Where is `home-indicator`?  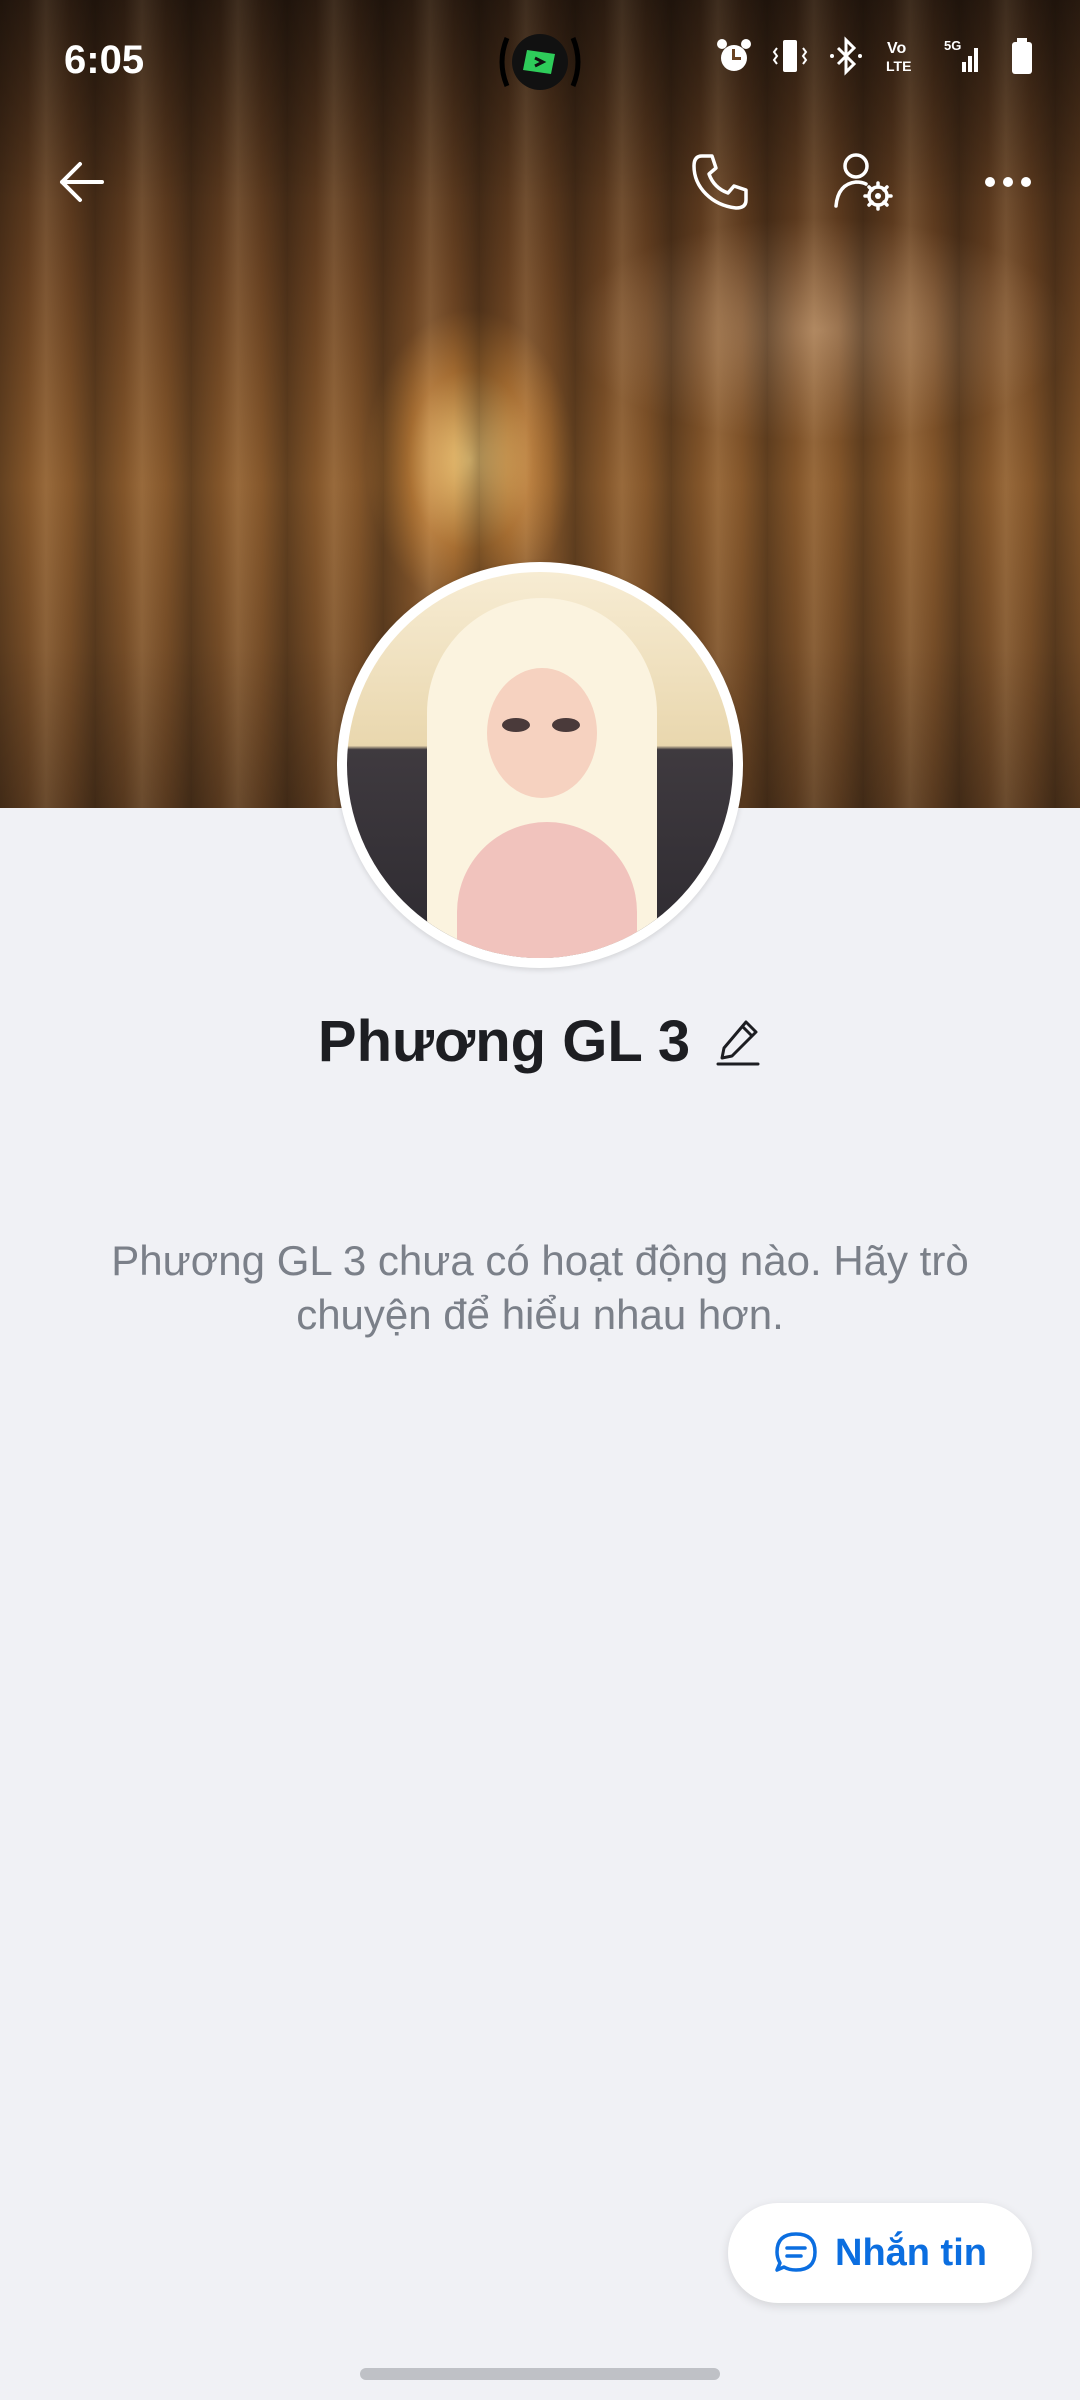
home-indicator is located at coordinates (540, 2374).